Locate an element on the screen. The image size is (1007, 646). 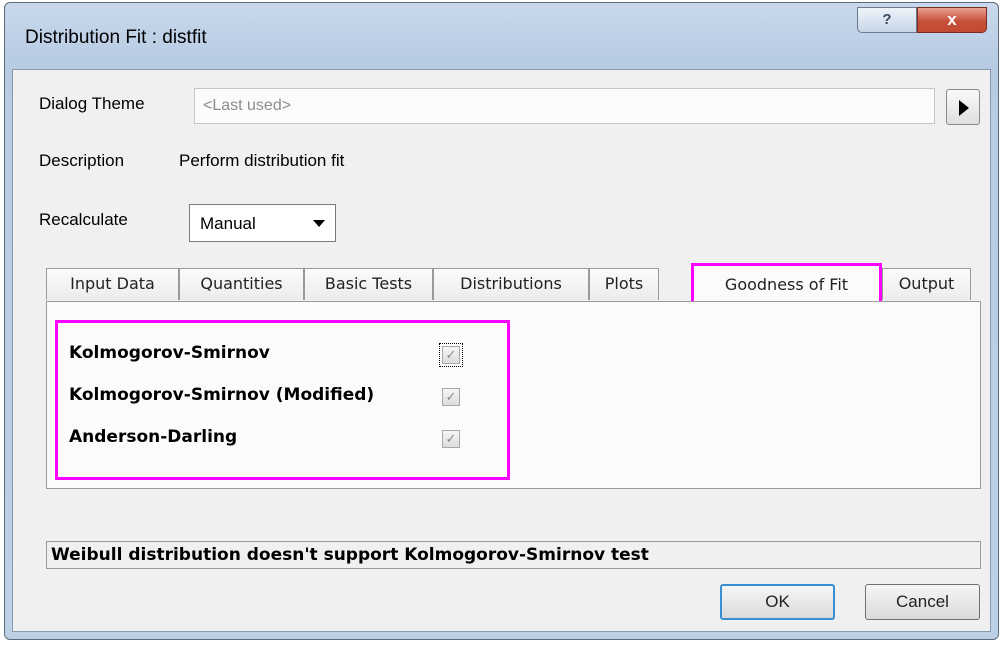
close-button: x is located at coordinates (952, 20).